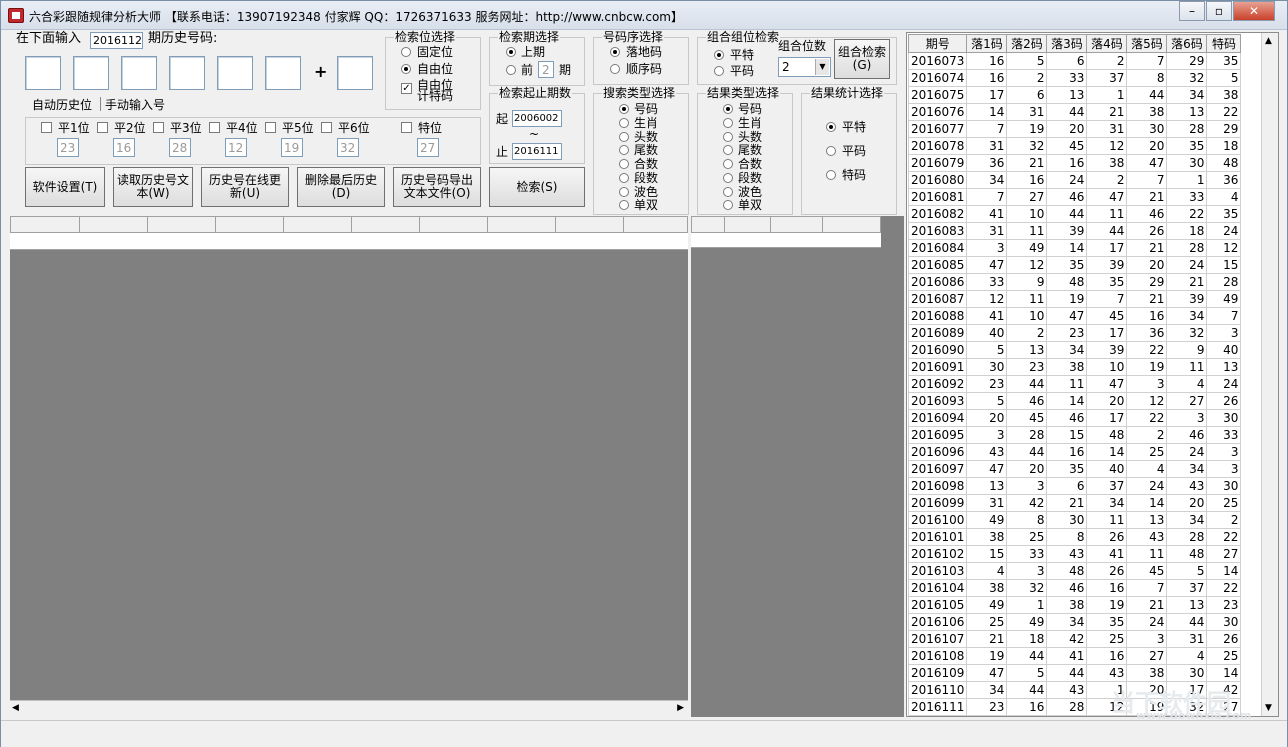 The width and height of the screenshot is (1288, 747). What do you see at coordinates (245, 187) in the screenshot?
I see `online-update-button: 历史号在线更新(U)` at bounding box center [245, 187].